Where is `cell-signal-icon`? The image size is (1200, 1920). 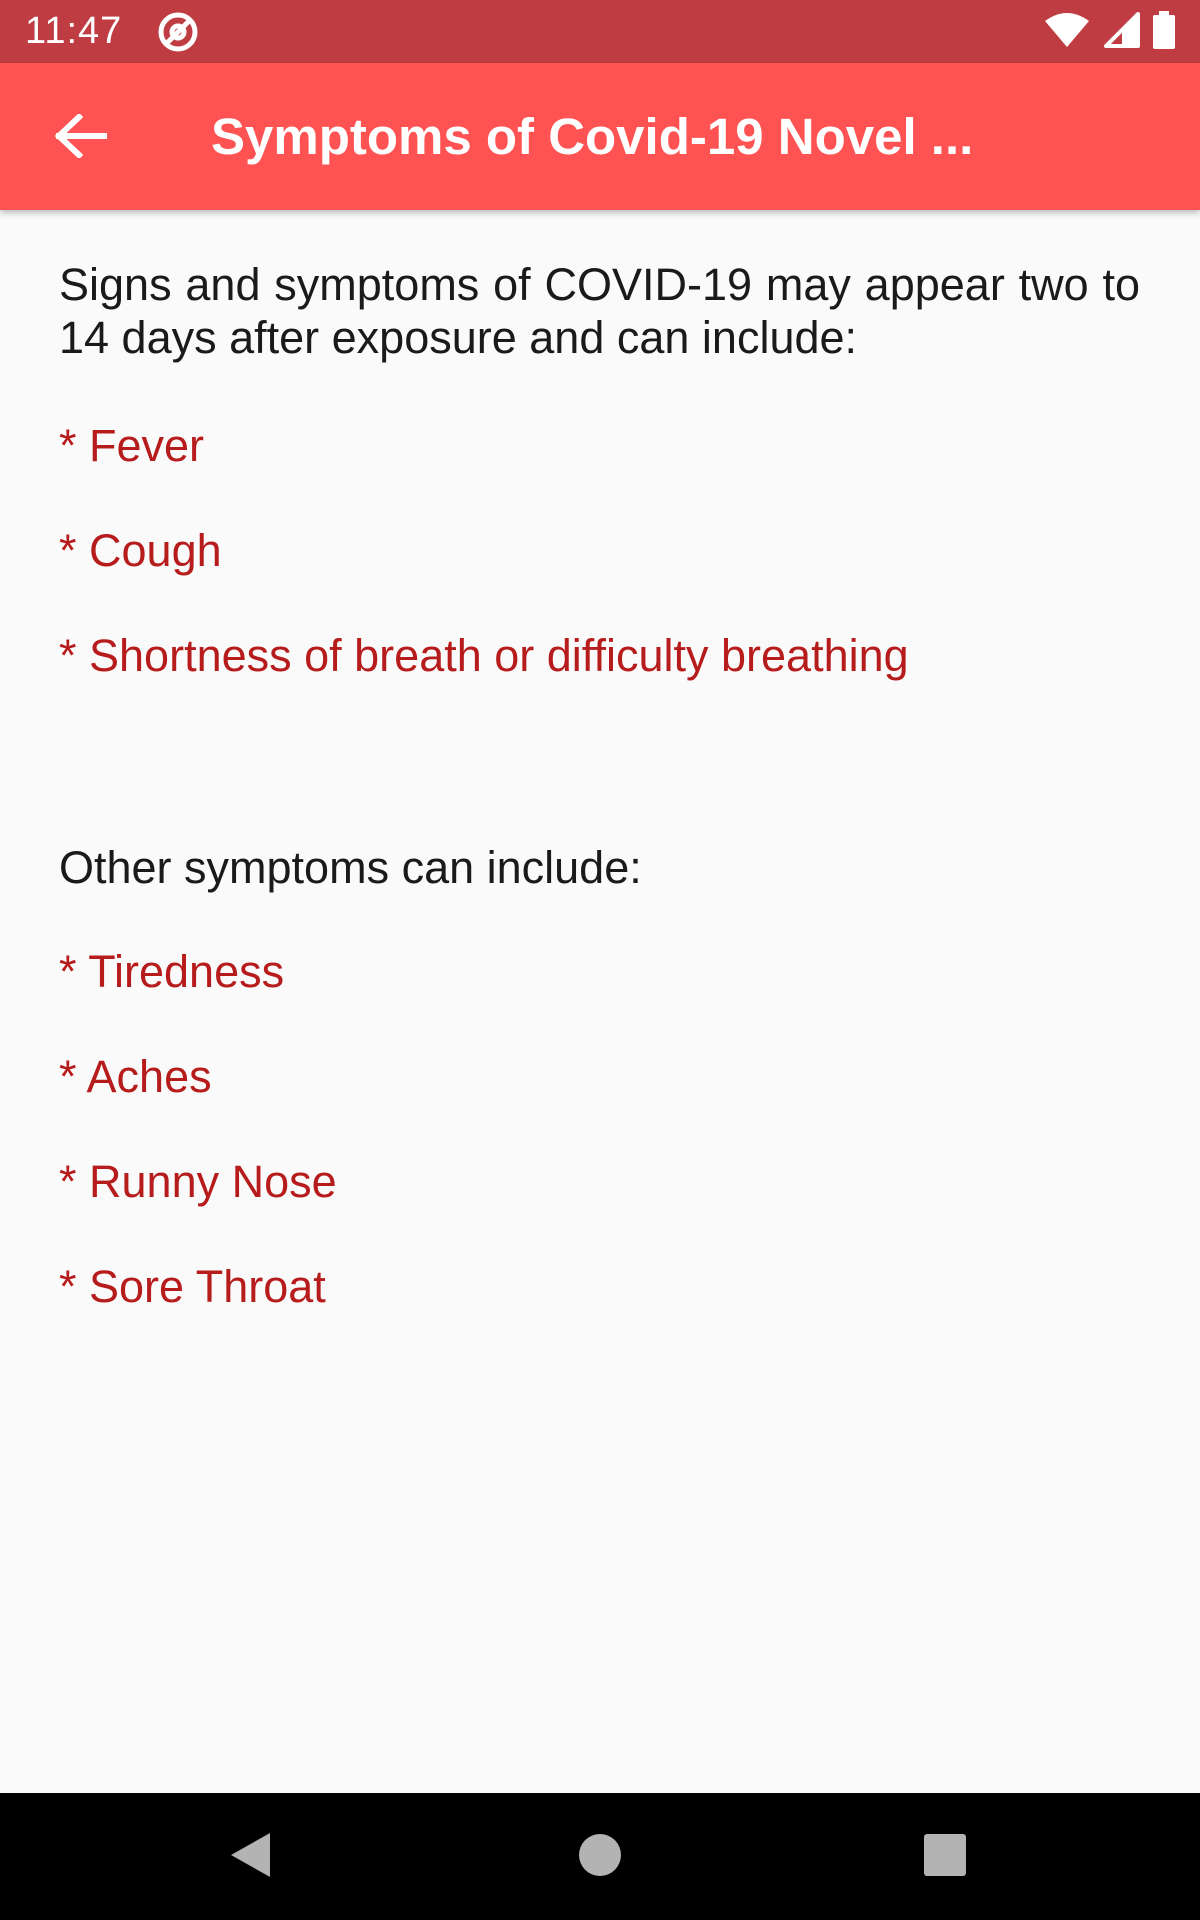
cell-signal-icon is located at coordinates (1121, 32).